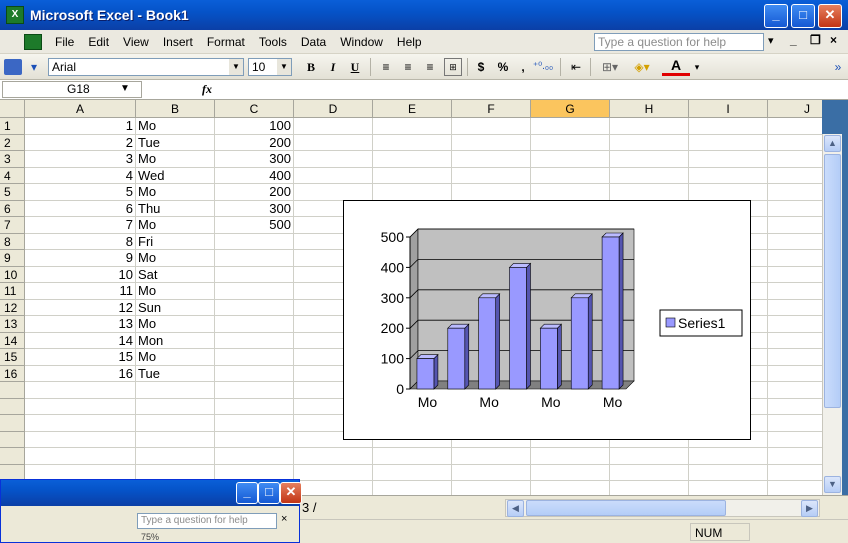 This screenshot has height=543, width=848. Describe the element at coordinates (175, 274) in the screenshot. I see `grid-cell: Sat` at that location.